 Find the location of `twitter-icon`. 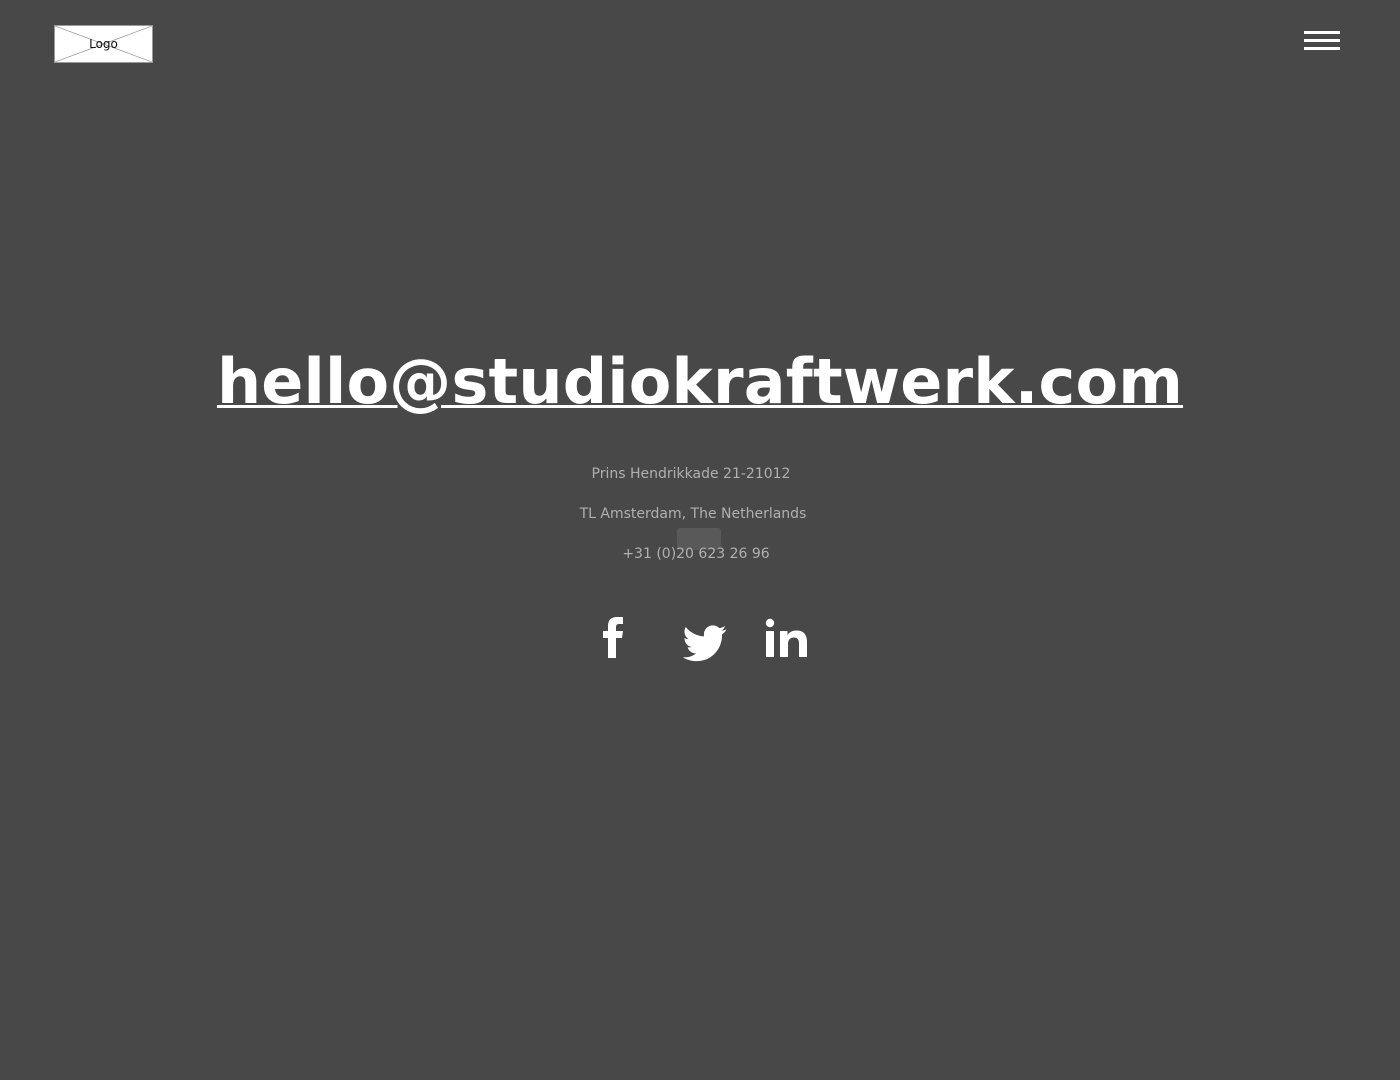

twitter-icon is located at coordinates (705, 643).